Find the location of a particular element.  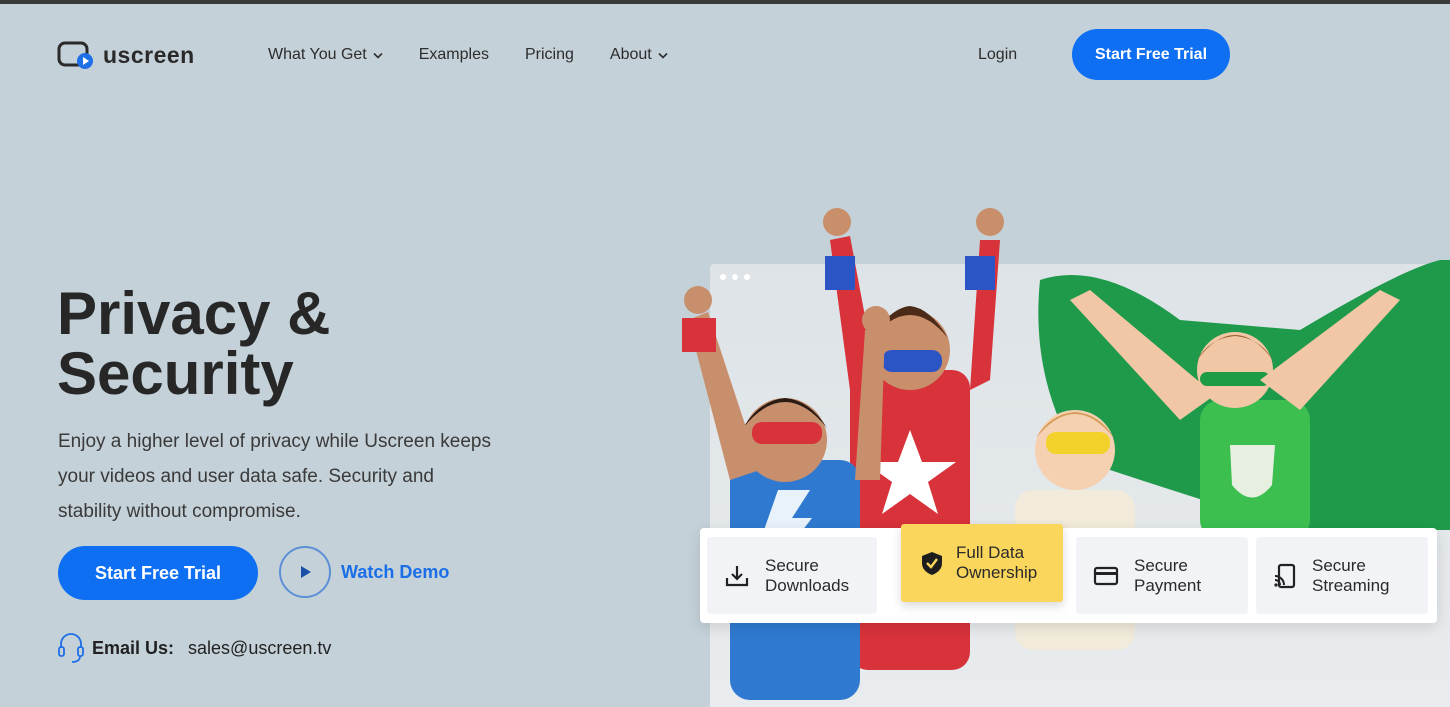

uscreen-logo: uscreen is located at coordinates (126, 55).